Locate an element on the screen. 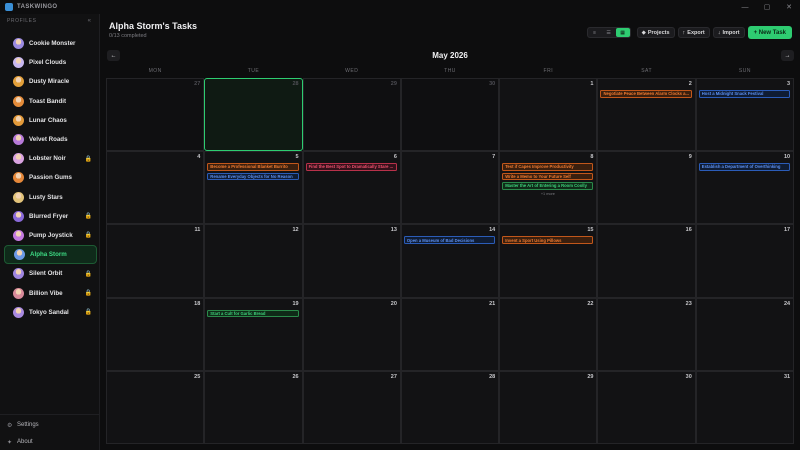 The height and width of the screenshot is (450, 800). task-chip: Master the Art of Entering a Room Coolly is located at coordinates (548, 186).